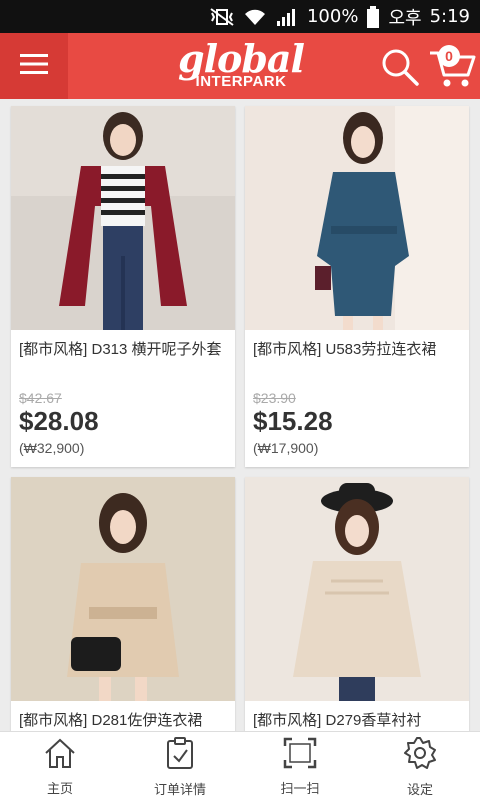 The height and width of the screenshot is (801, 480). I want to click on nav-home: 主页, so click(60, 766).